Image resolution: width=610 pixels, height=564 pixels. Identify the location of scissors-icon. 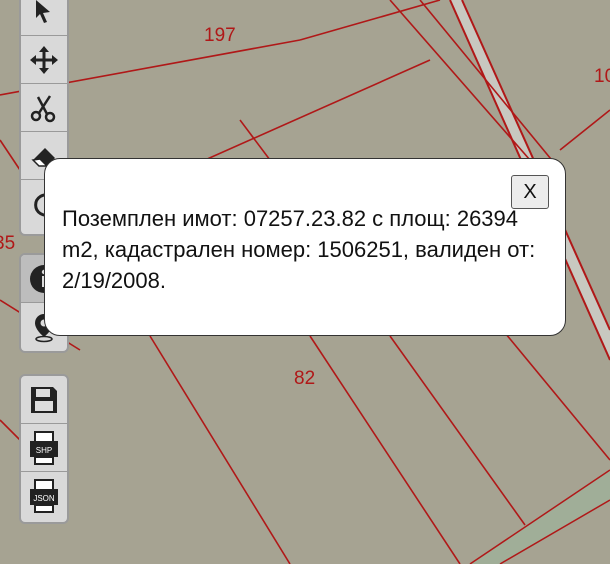
(43, 108).